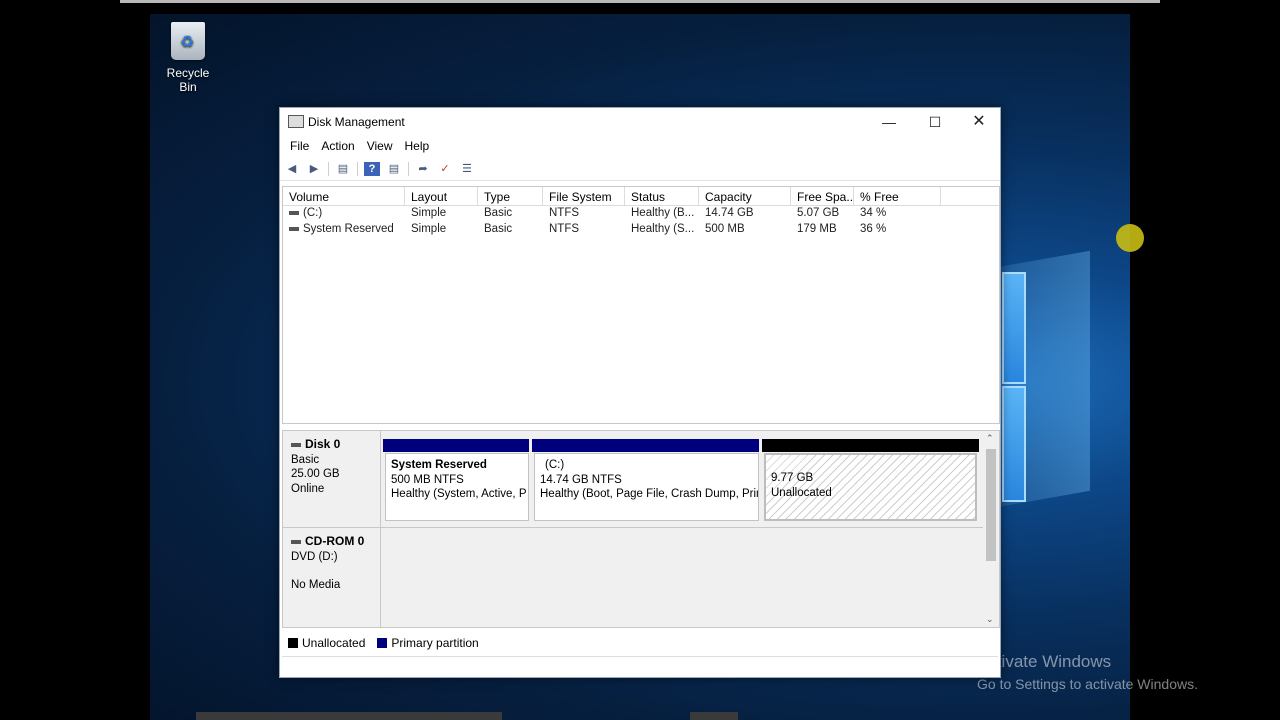 The height and width of the screenshot is (720, 1280). I want to click on menu-action: Action, so click(337, 147).